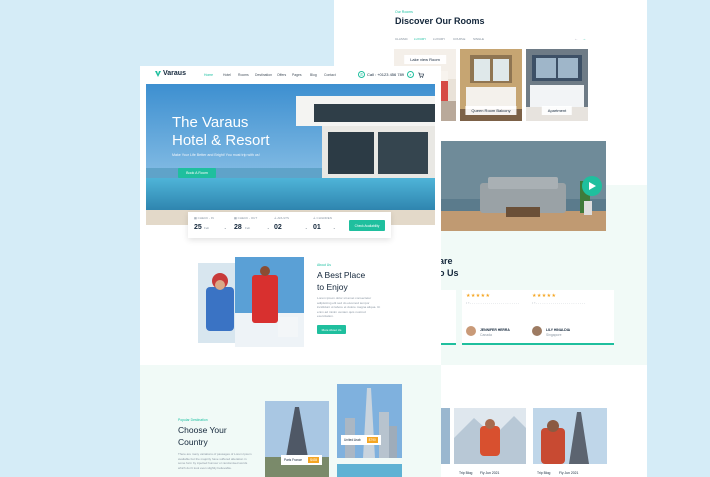 The height and width of the screenshot is (477, 710). I want to click on gallery-photo-partial, so click(445, 436).